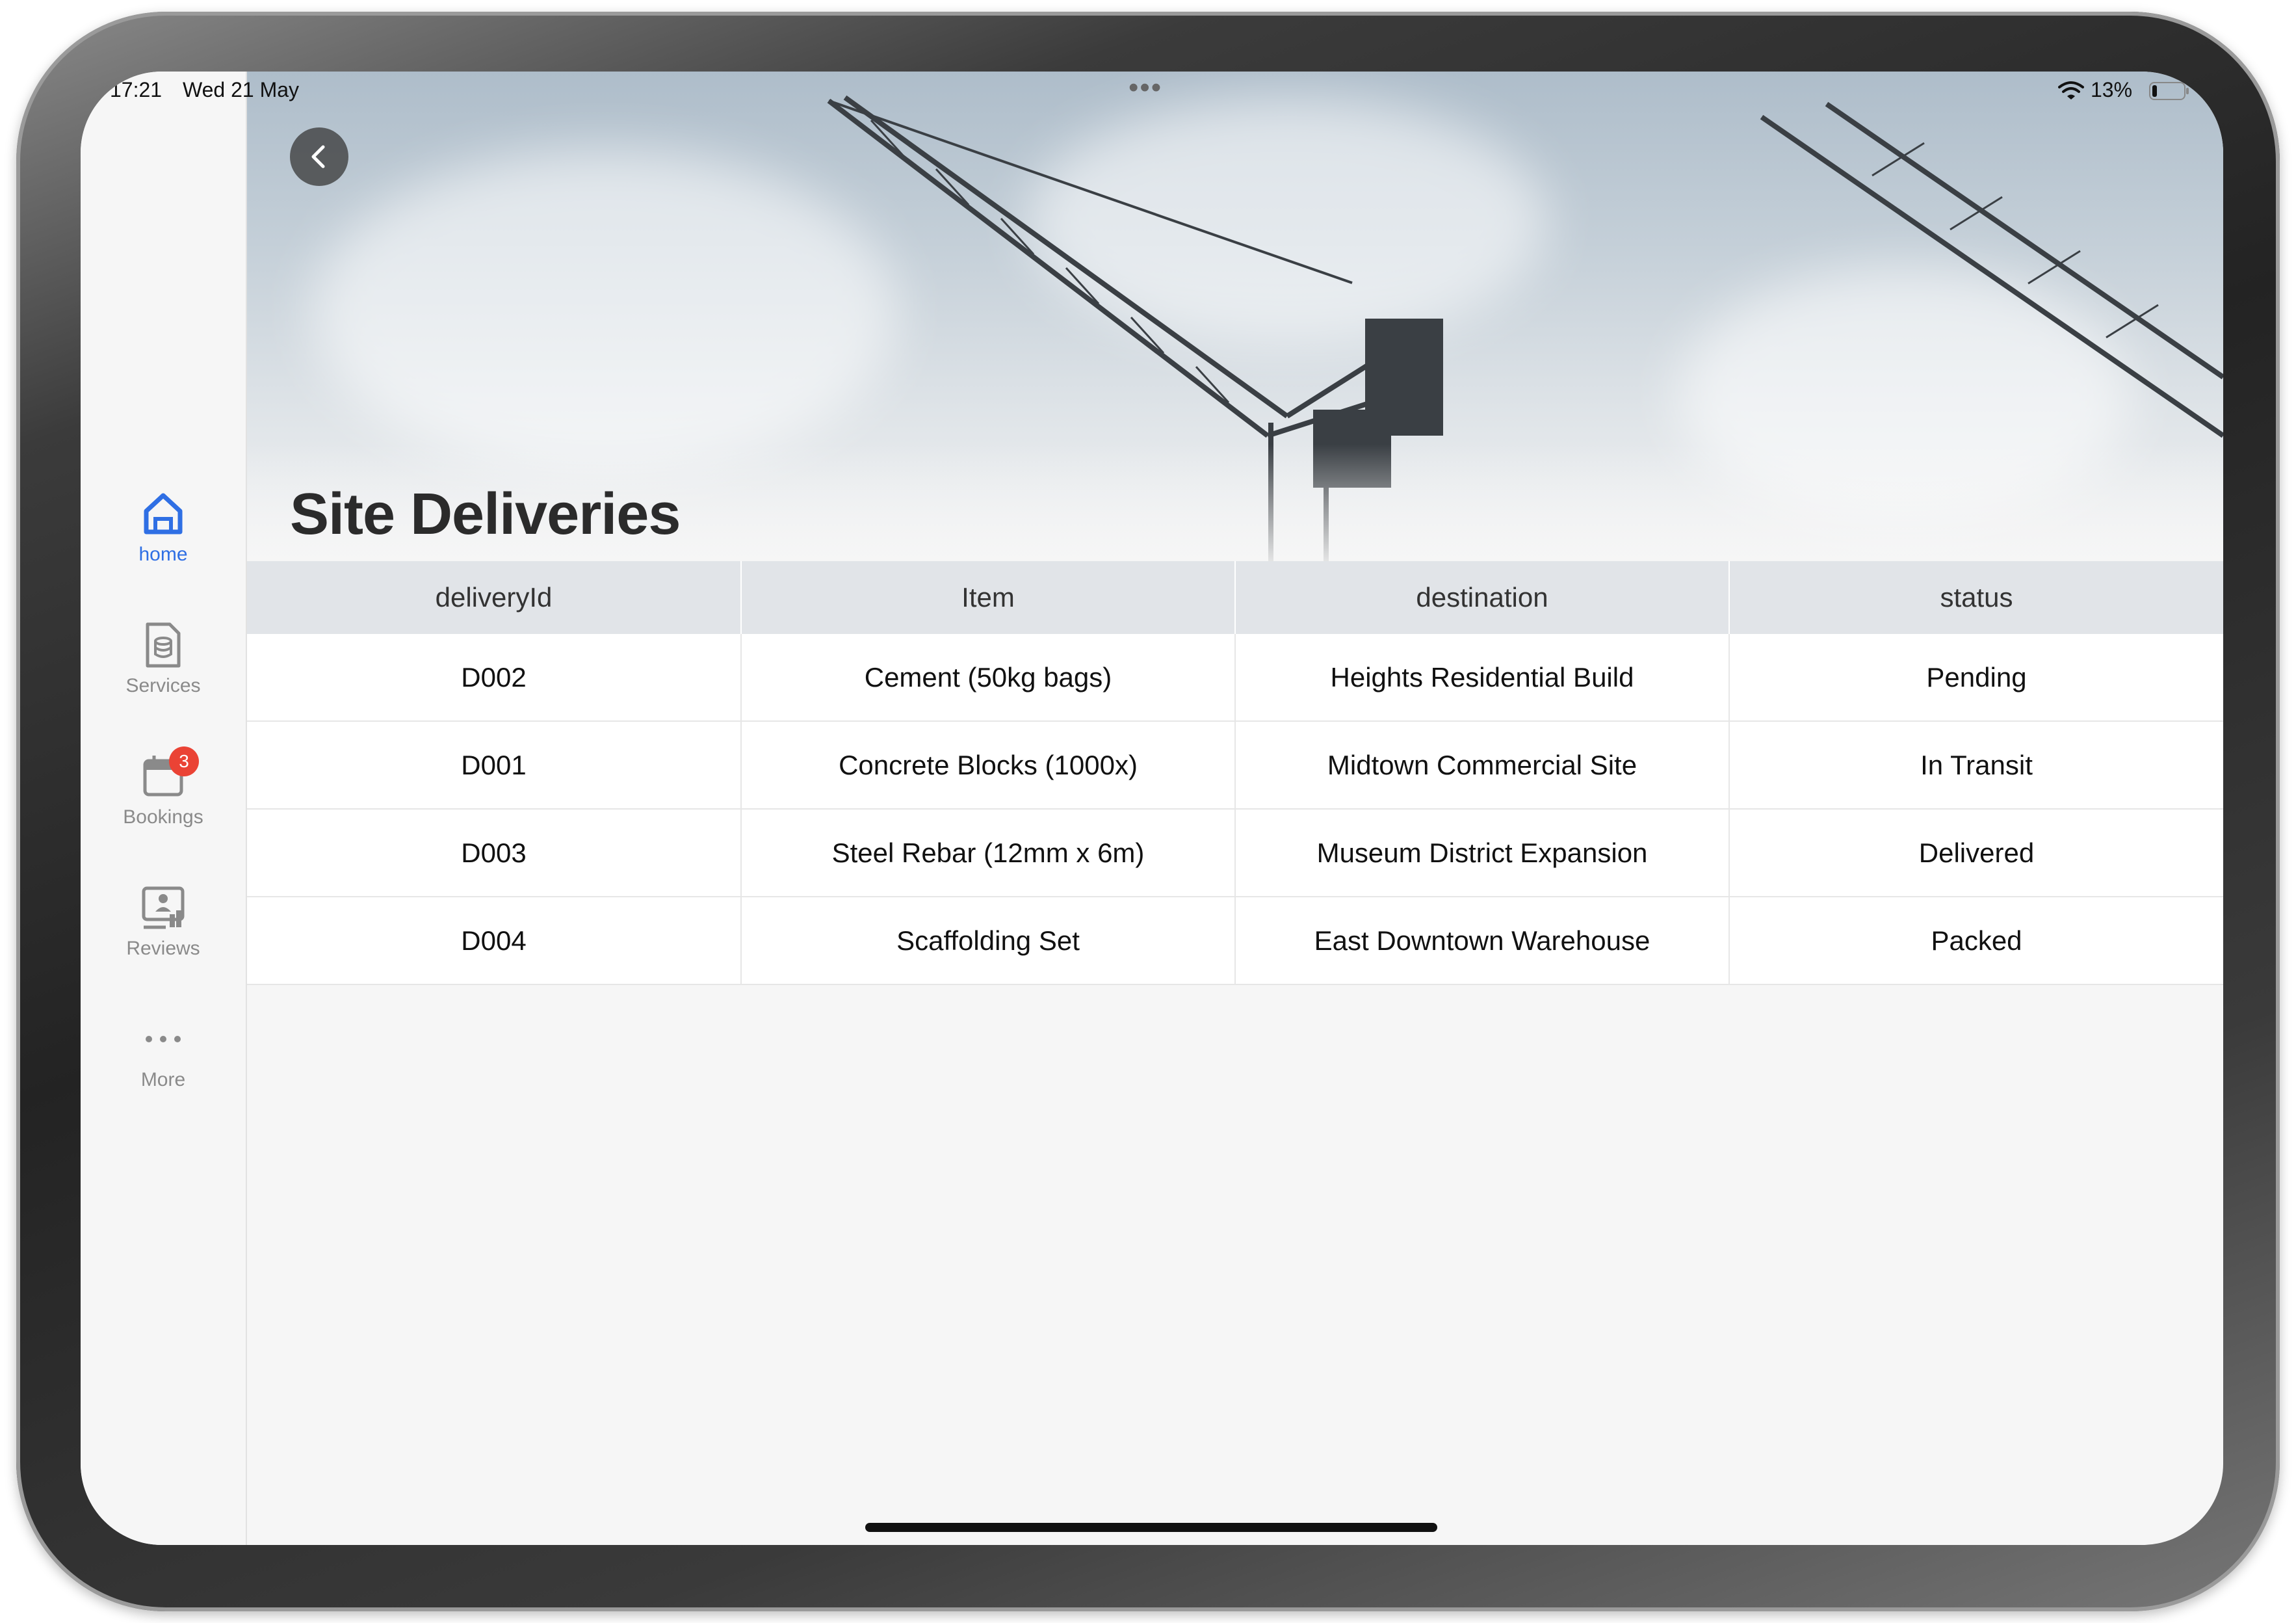  What do you see at coordinates (1976, 597) in the screenshot?
I see `column-header-status: status` at bounding box center [1976, 597].